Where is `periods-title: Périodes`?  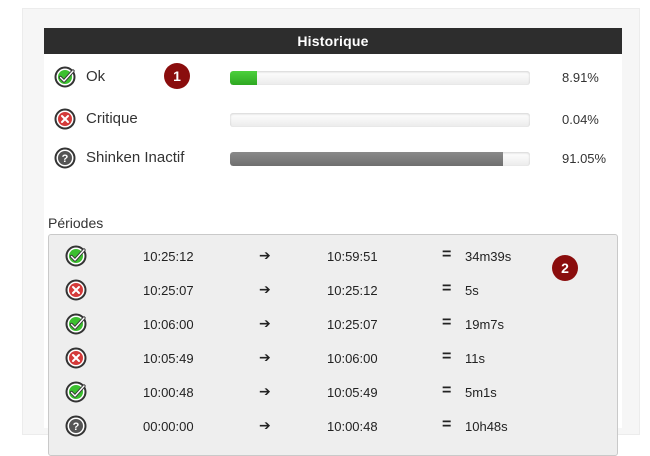
periods-title: Périodes is located at coordinates (75, 223).